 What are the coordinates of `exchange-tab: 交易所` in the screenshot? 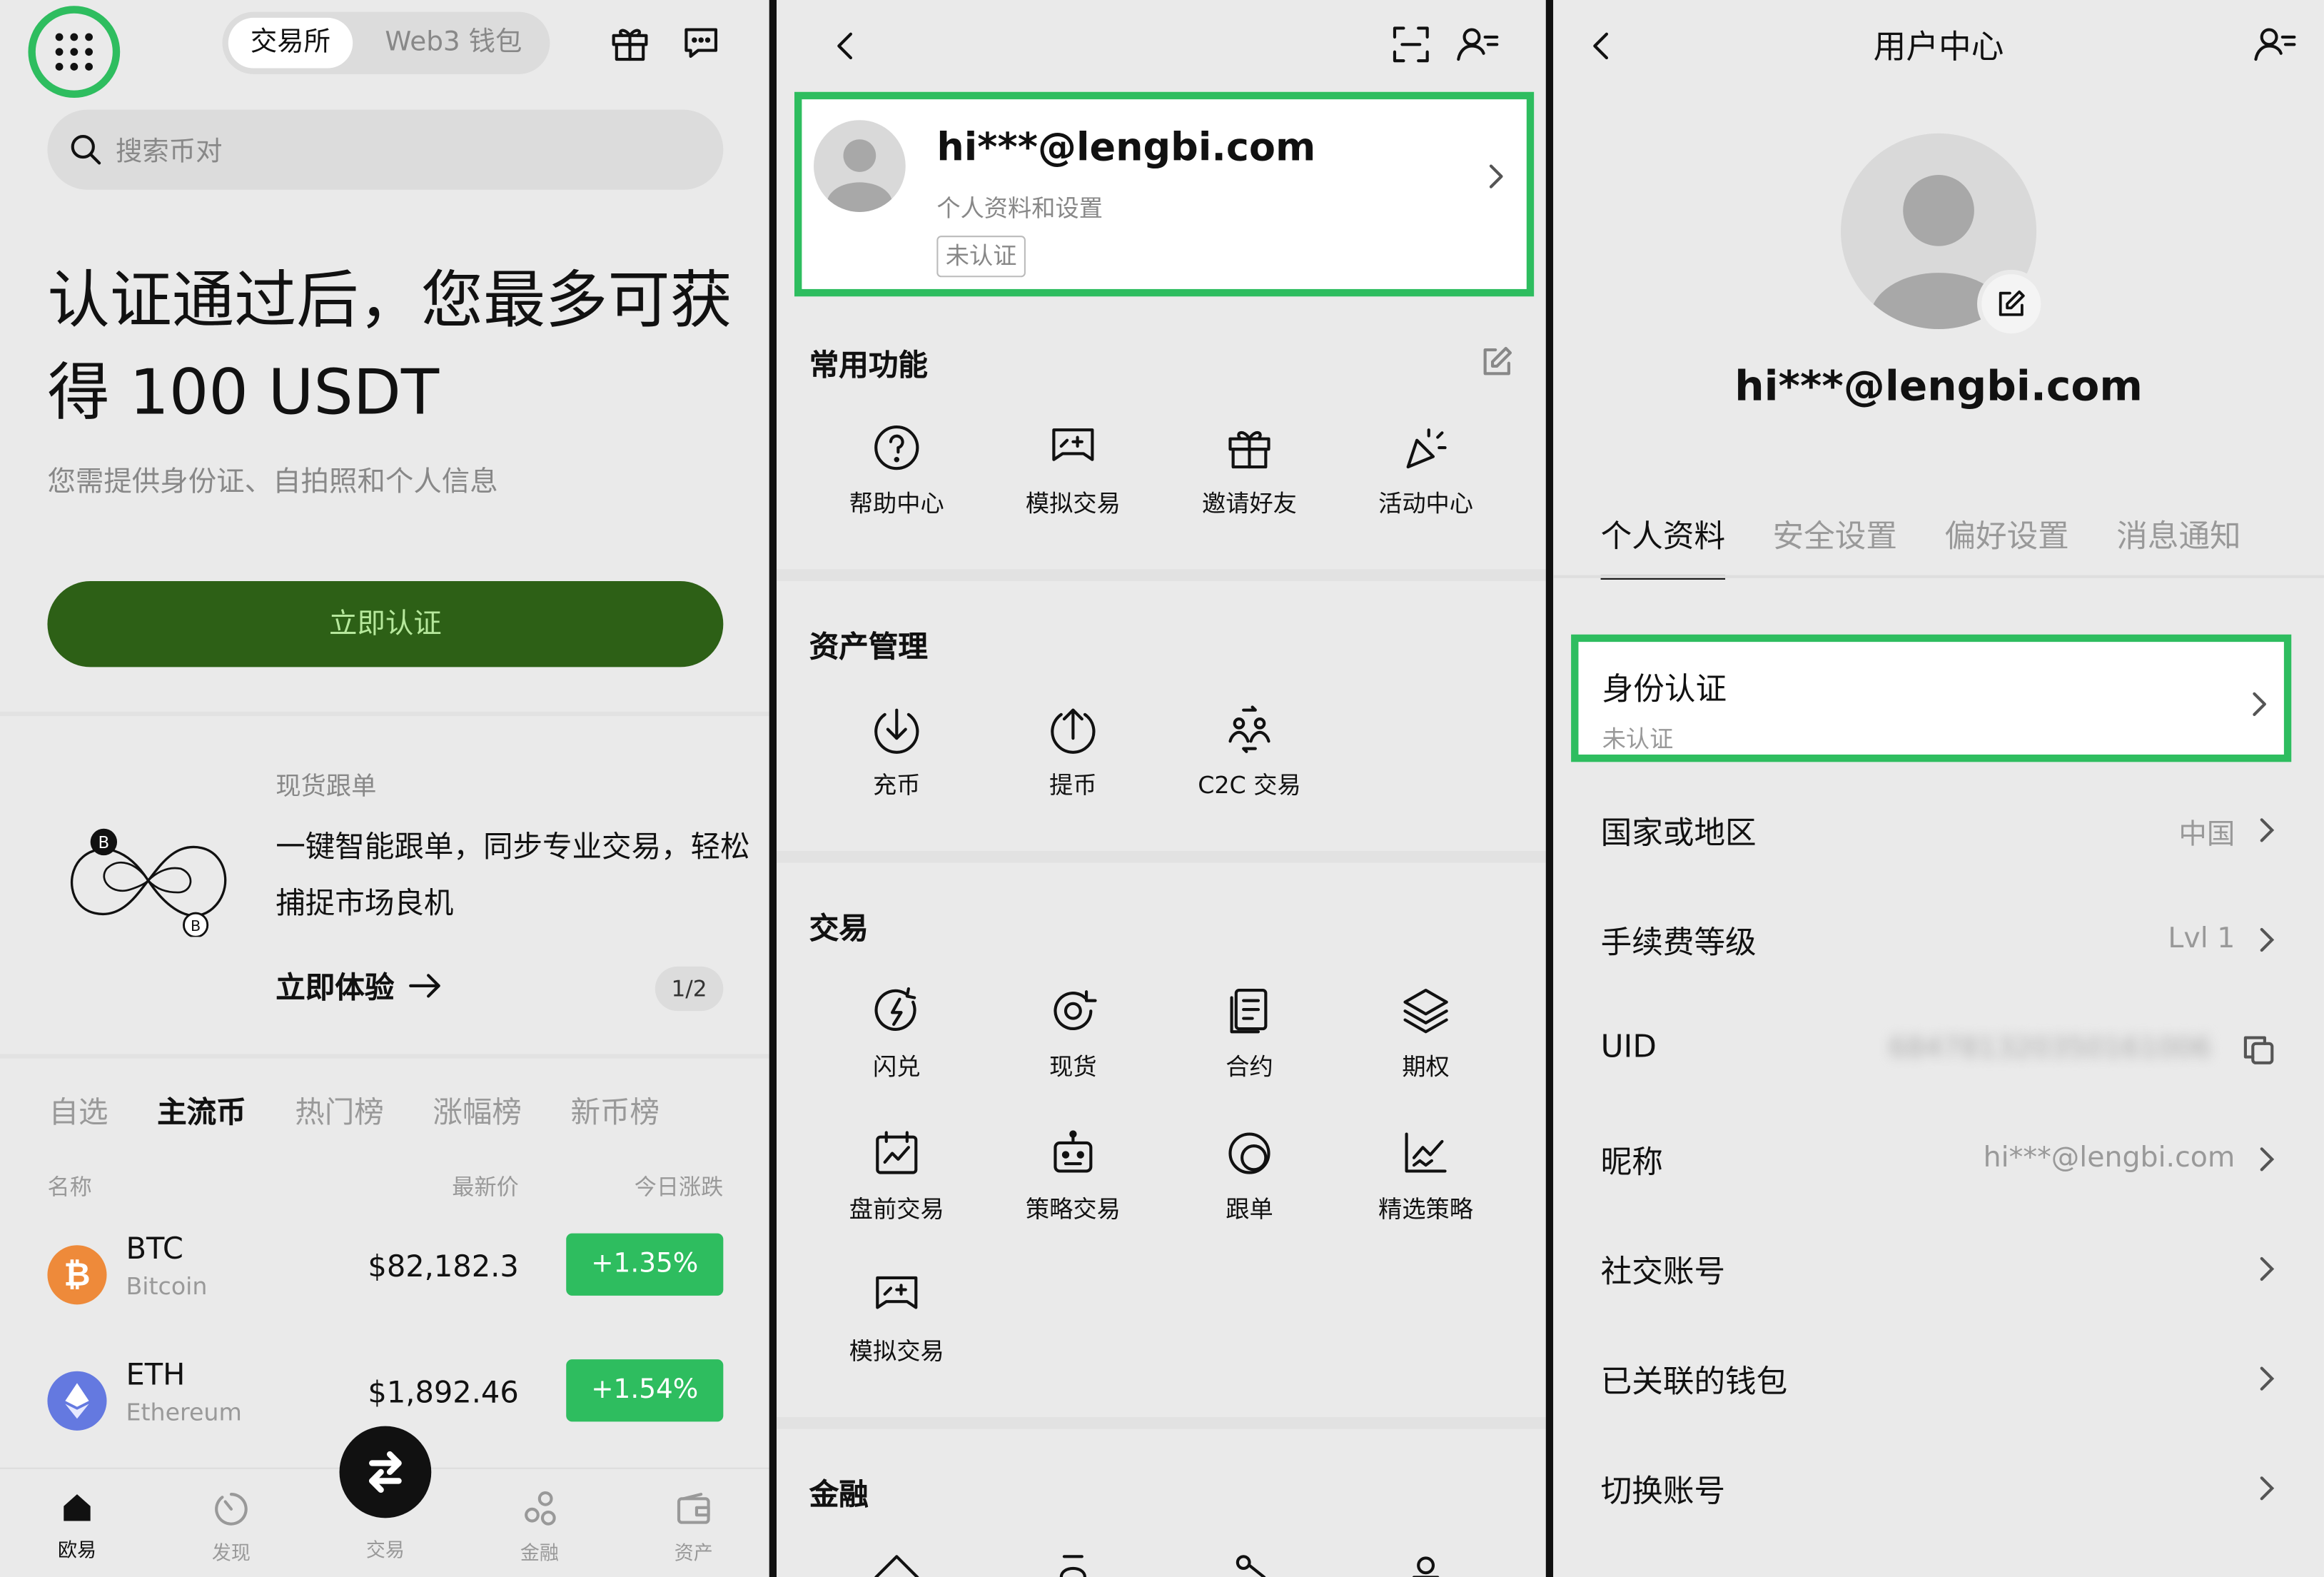 It's located at (290, 43).